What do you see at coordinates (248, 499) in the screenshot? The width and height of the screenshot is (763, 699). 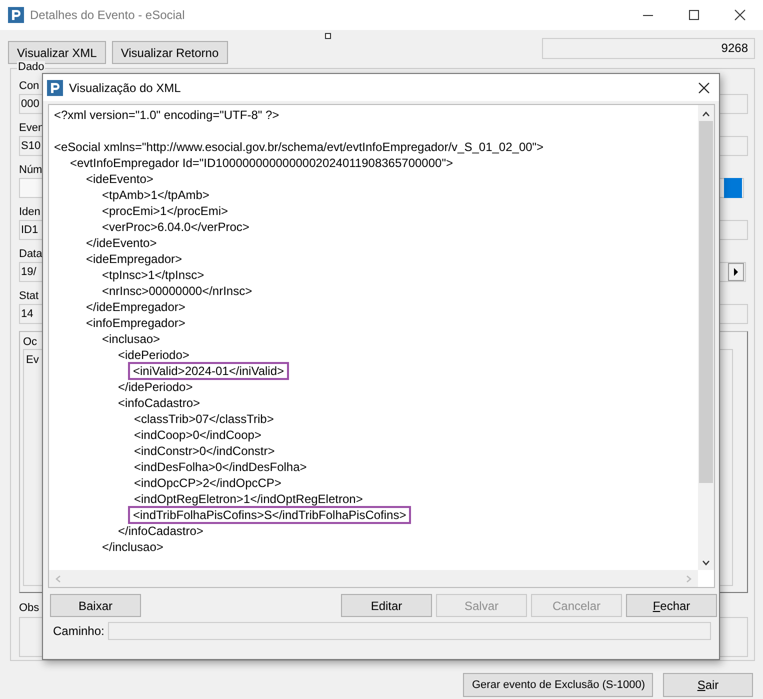 I see `xml-line: <indOptRegEletron>1</indOptRegEletron>` at bounding box center [248, 499].